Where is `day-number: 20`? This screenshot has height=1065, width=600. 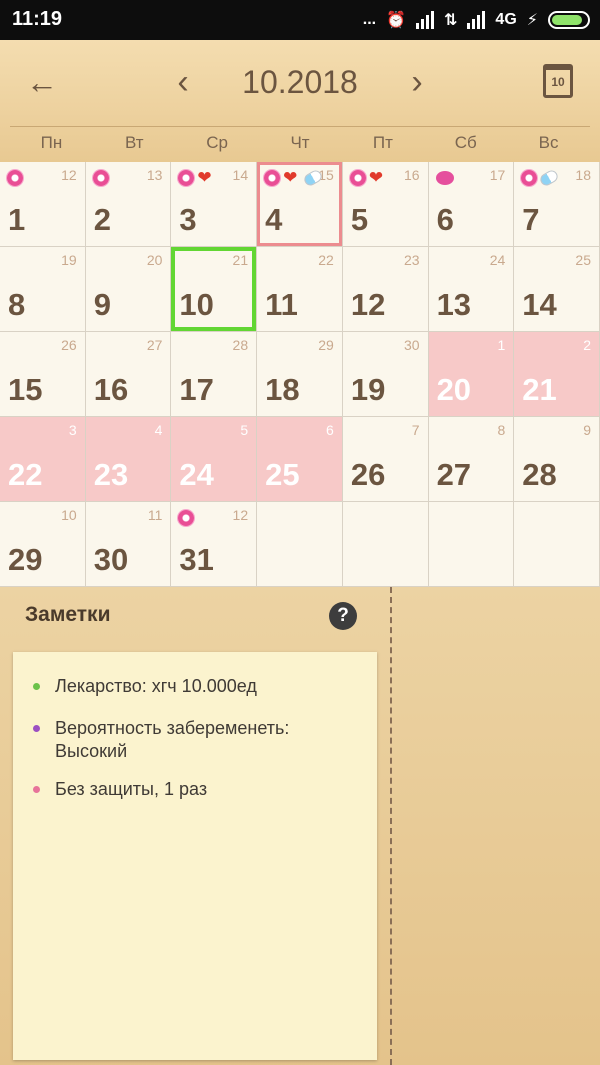
day-number: 20 is located at coordinates (454, 389).